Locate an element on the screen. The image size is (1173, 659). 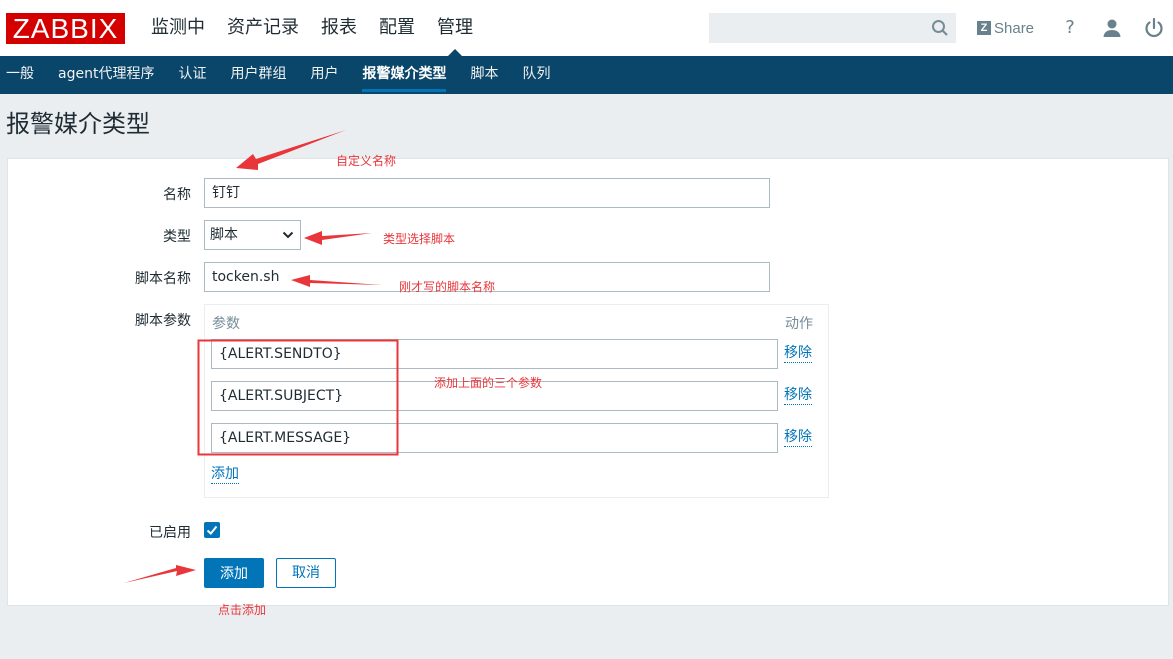
menu-item-inventory: 资产记录 is located at coordinates (263, 28).